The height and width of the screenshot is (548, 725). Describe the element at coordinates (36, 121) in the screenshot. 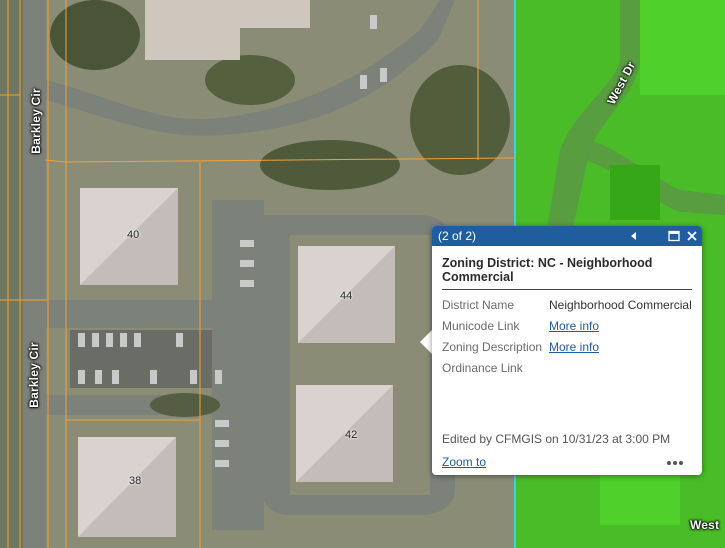

I see `street-label-barkley-upper: Barkley Cir` at that location.